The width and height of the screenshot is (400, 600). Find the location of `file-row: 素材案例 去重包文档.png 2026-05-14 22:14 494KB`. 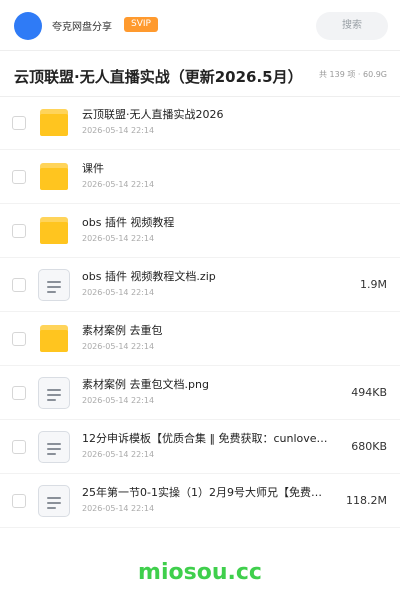

file-row: 素材案例 去重包文档.png 2026-05-14 22:14 494KB is located at coordinates (200, 393).